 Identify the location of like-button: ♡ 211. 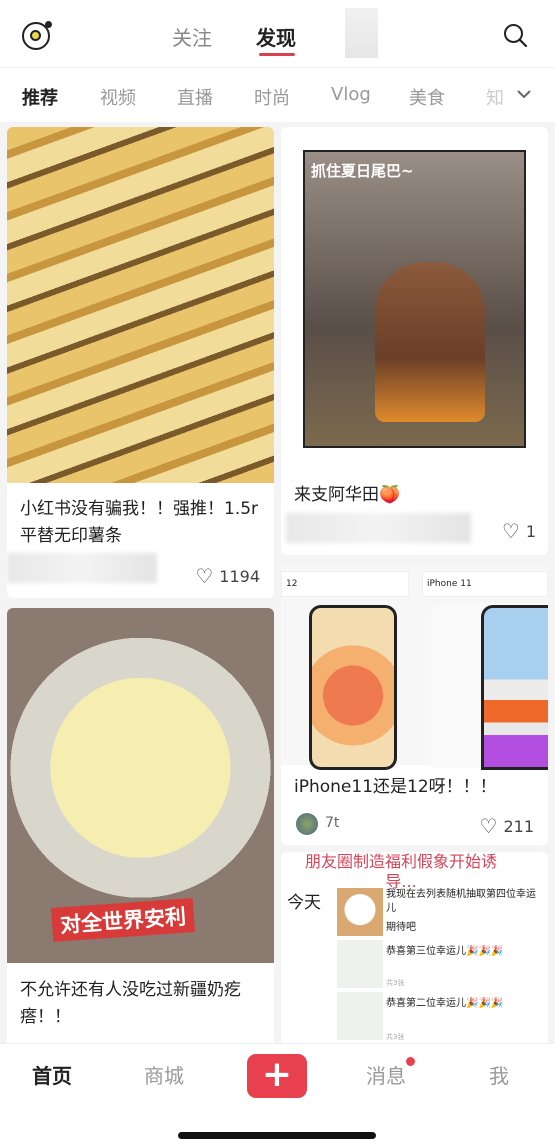
(507, 826).